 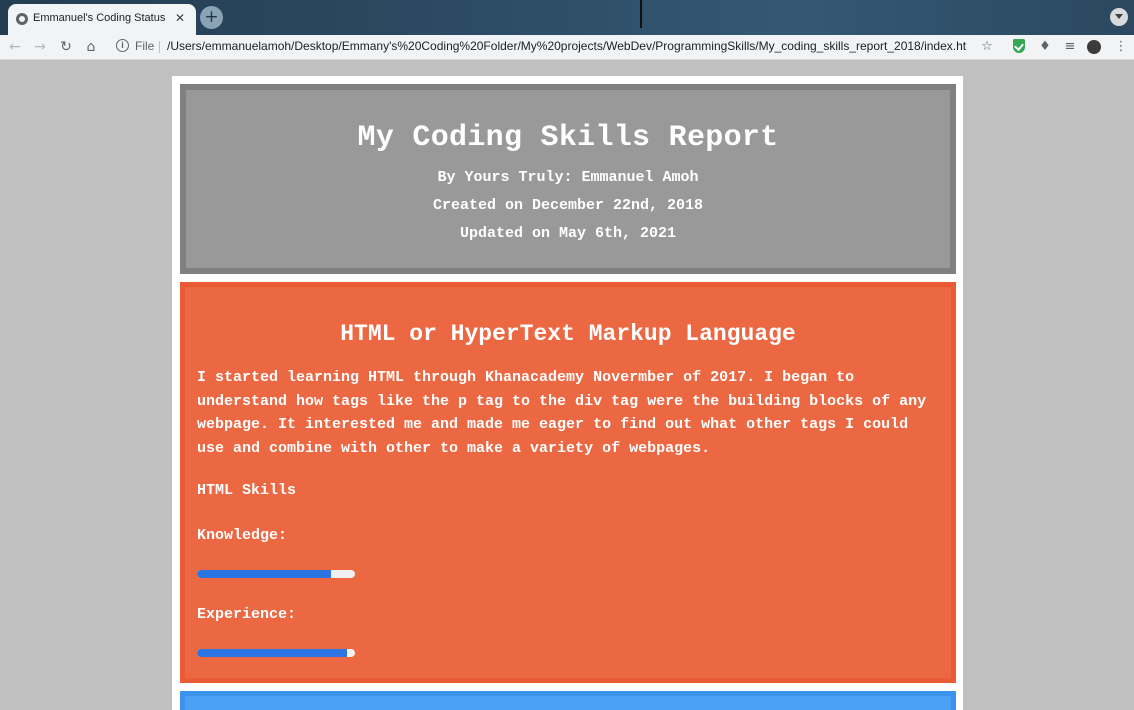 I want to click on reading-list-icon: ≡, so click(x=1070, y=47).